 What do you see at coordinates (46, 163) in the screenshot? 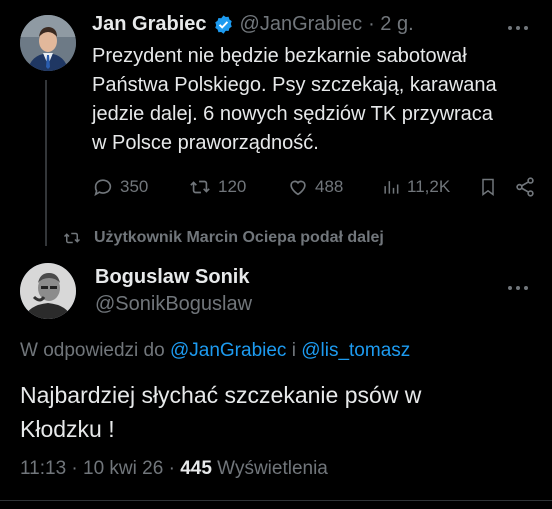
I see `thread-connector` at bounding box center [46, 163].